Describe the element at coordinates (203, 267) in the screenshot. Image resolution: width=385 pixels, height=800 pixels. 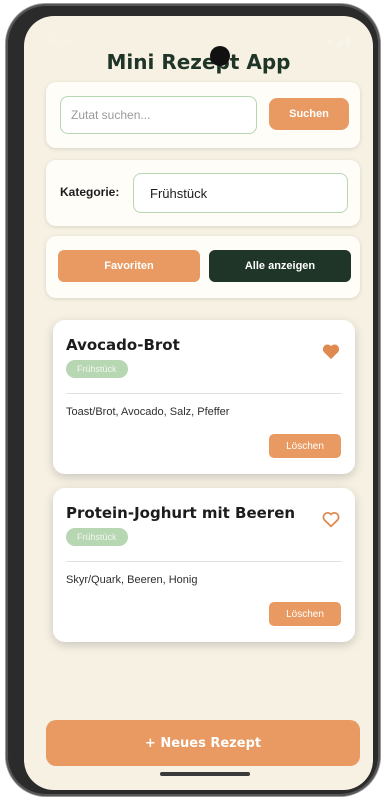
I see `filter-card: Favoriten Alle anzeigen` at that location.